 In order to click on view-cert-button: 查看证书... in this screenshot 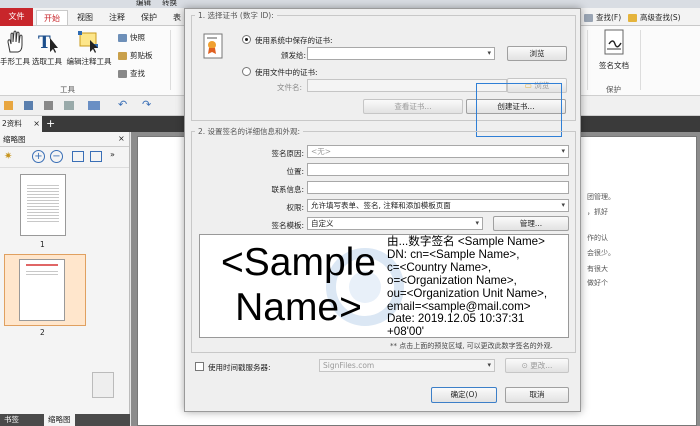, I will do `click(413, 106)`.